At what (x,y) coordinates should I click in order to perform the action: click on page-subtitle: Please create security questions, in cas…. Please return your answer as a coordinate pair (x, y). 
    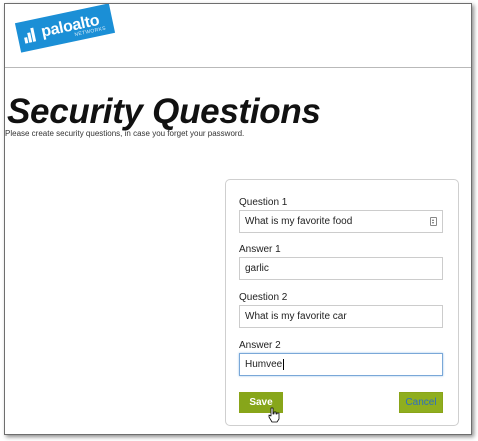
    Looking at the image, I should click on (125, 133).